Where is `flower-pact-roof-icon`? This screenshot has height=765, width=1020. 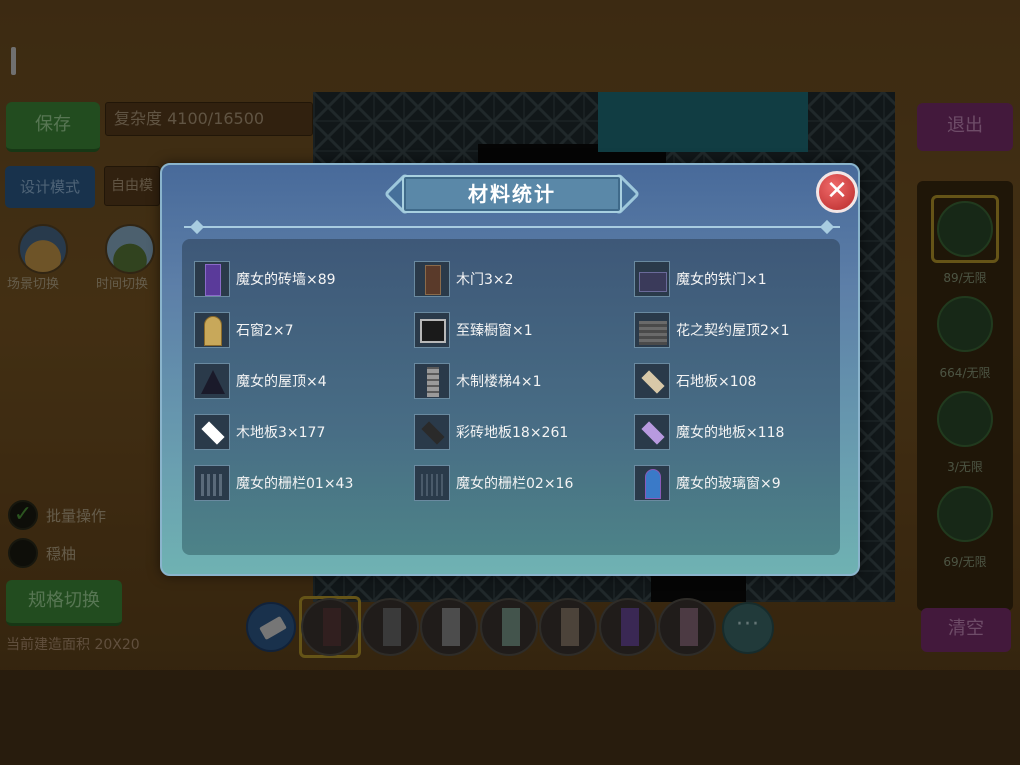
flower-pact-roof-icon is located at coordinates (652, 329).